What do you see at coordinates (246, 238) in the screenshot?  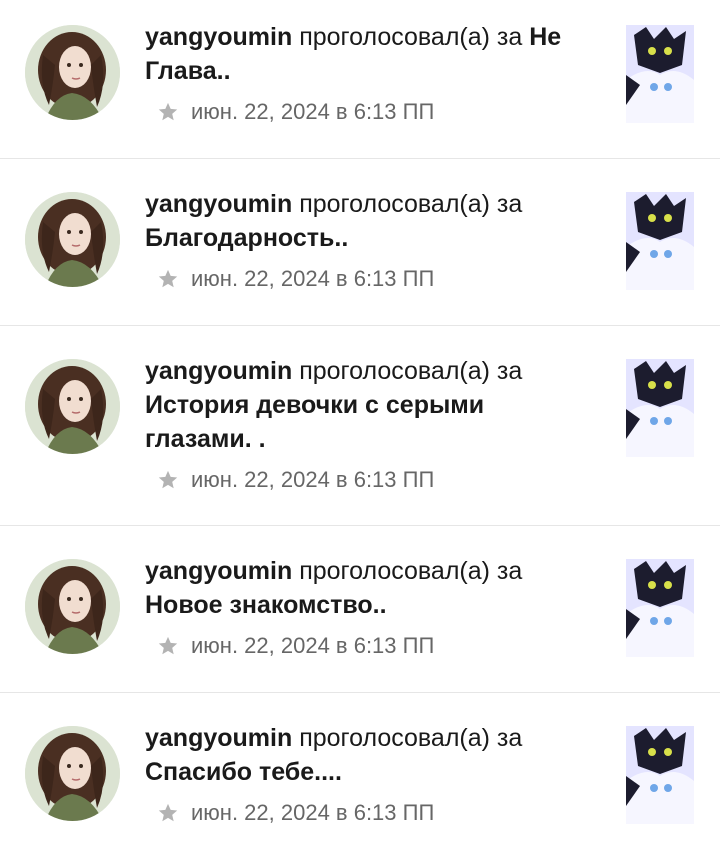 I see `story-title-link: Благодарность..` at bounding box center [246, 238].